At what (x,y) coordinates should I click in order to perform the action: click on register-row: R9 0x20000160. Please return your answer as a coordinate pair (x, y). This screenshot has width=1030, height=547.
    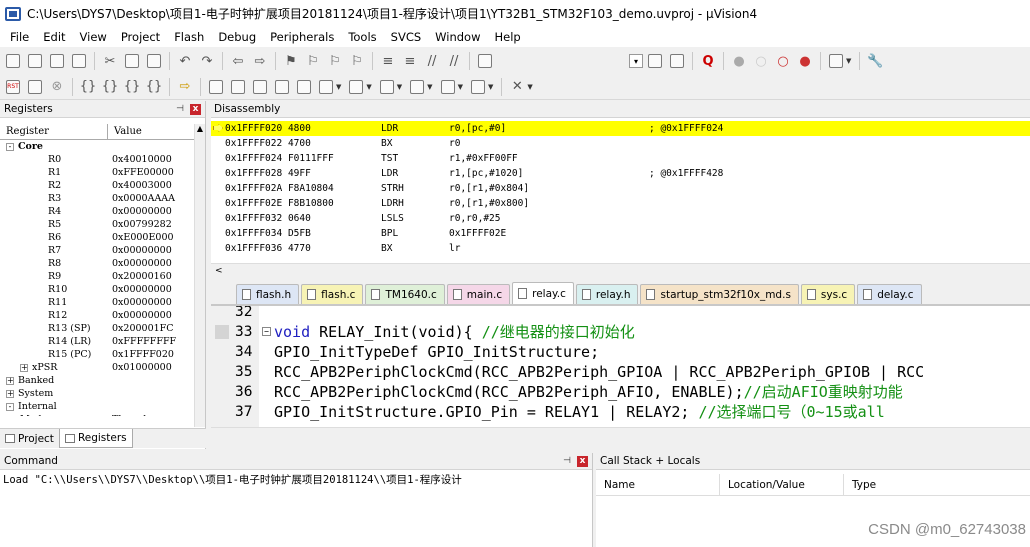
    Looking at the image, I should click on (102, 276).